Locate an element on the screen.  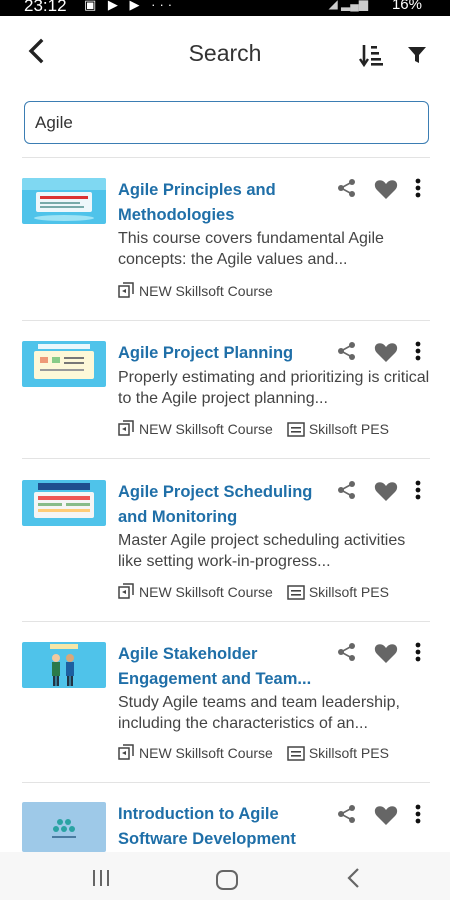
recents-button is located at coordinates (101, 880).